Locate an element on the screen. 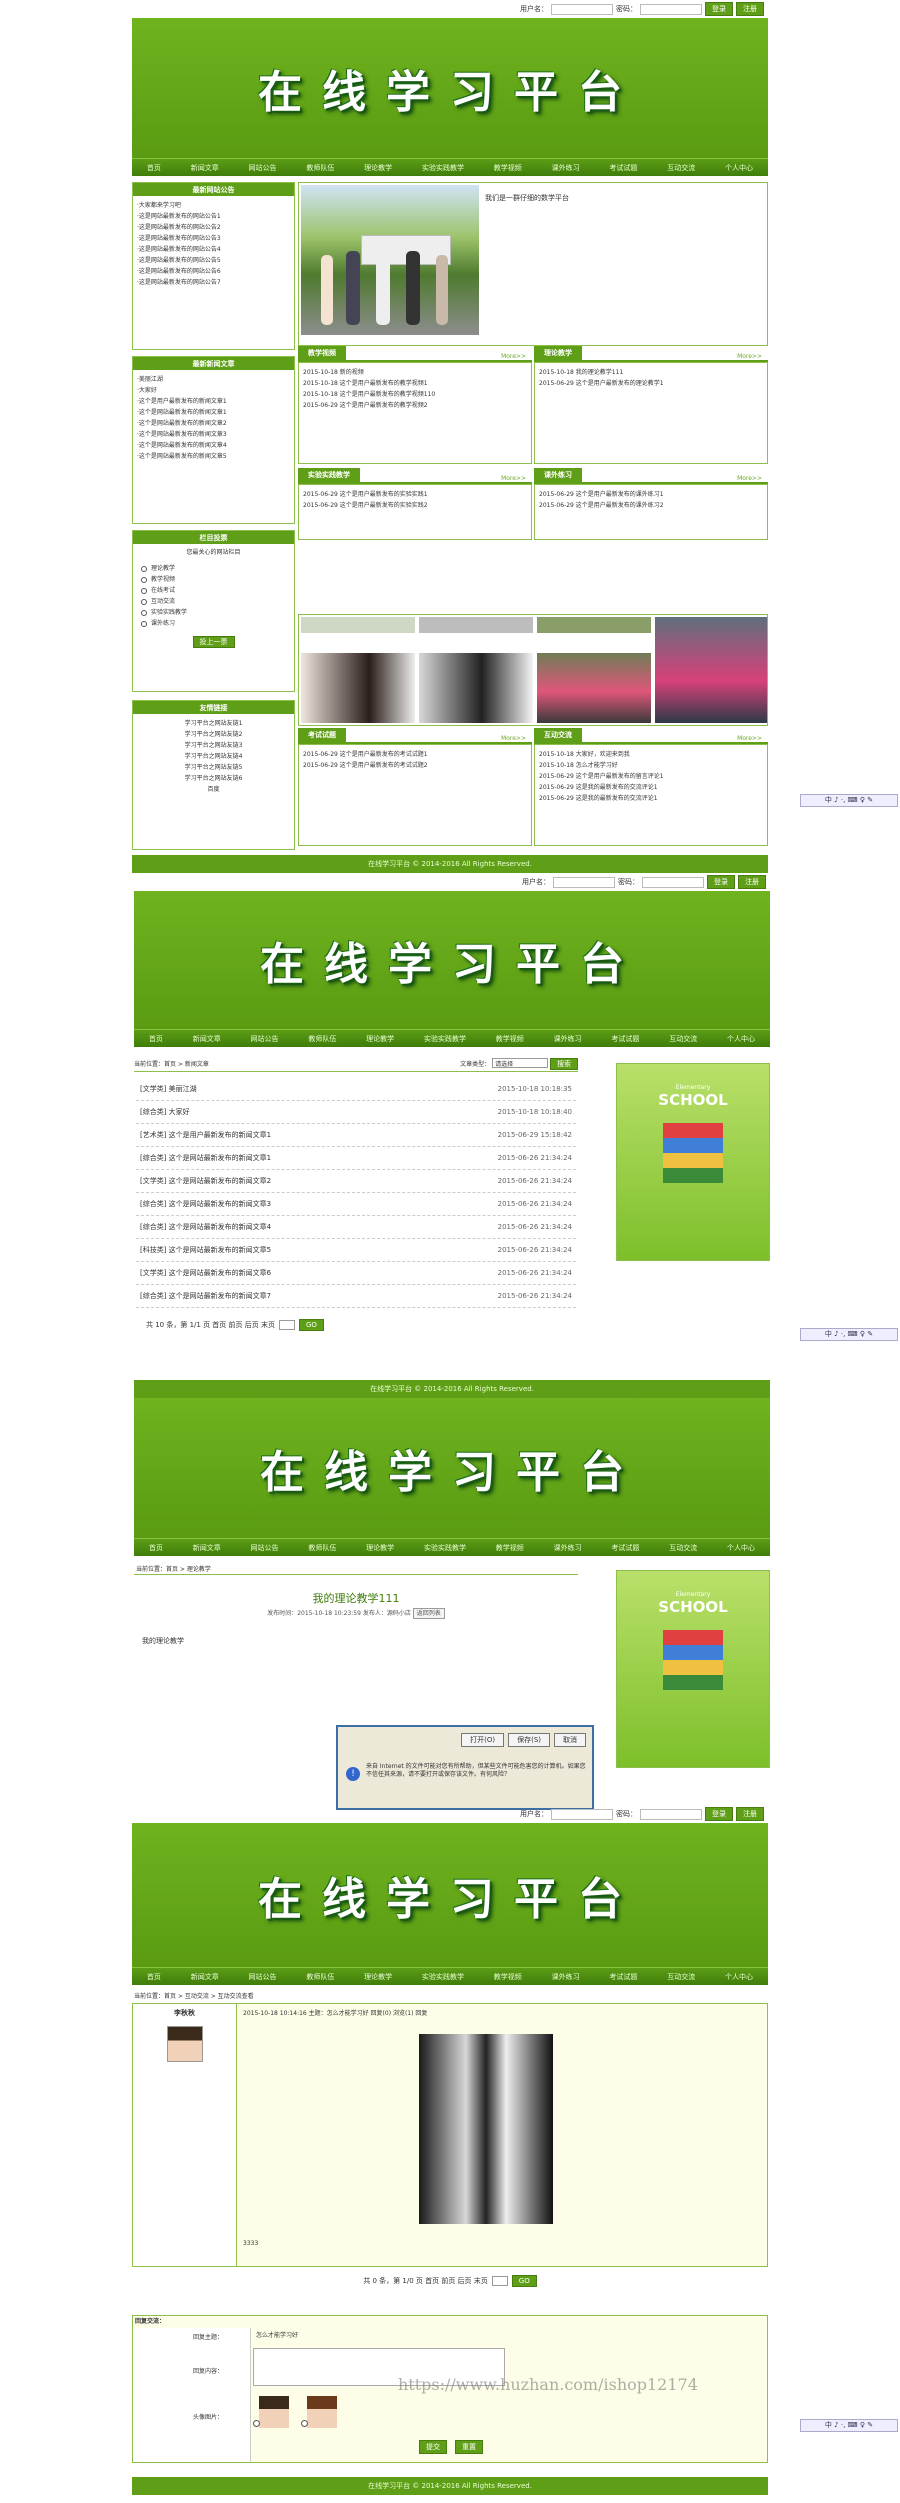 This screenshot has width=900, height=2503. list-item: 2015-10-18 怎么才能学习好 is located at coordinates (651, 765).